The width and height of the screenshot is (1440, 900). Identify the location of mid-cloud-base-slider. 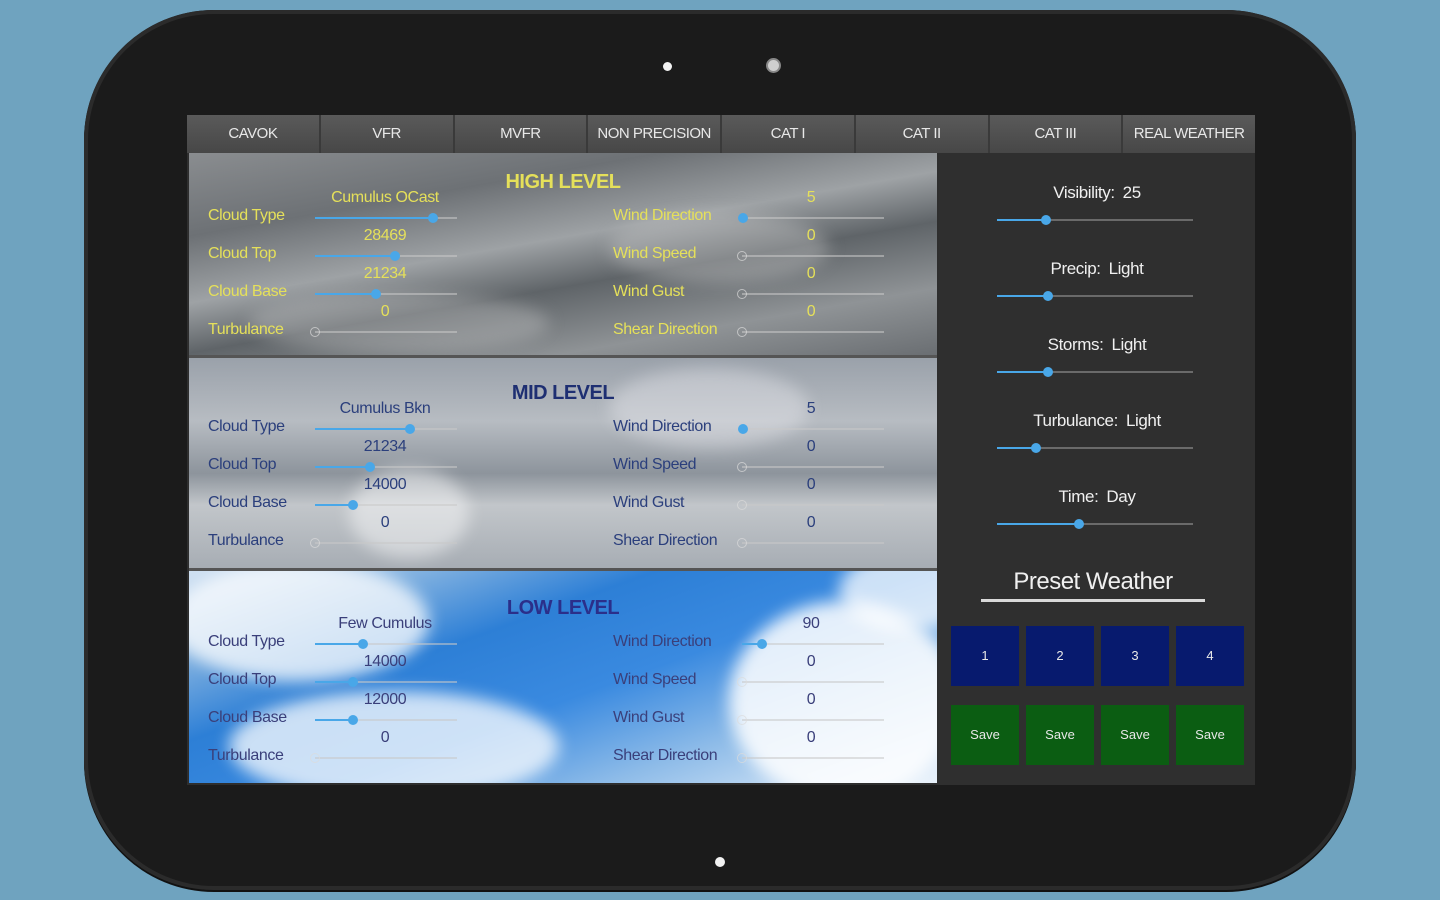
(386, 505).